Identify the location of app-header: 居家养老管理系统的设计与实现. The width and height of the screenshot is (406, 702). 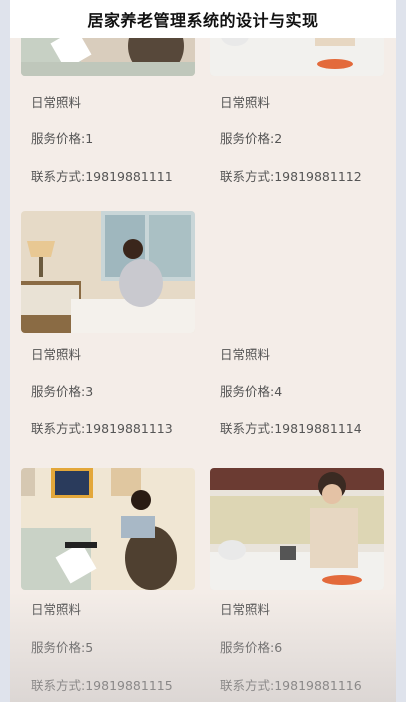
(203, 19).